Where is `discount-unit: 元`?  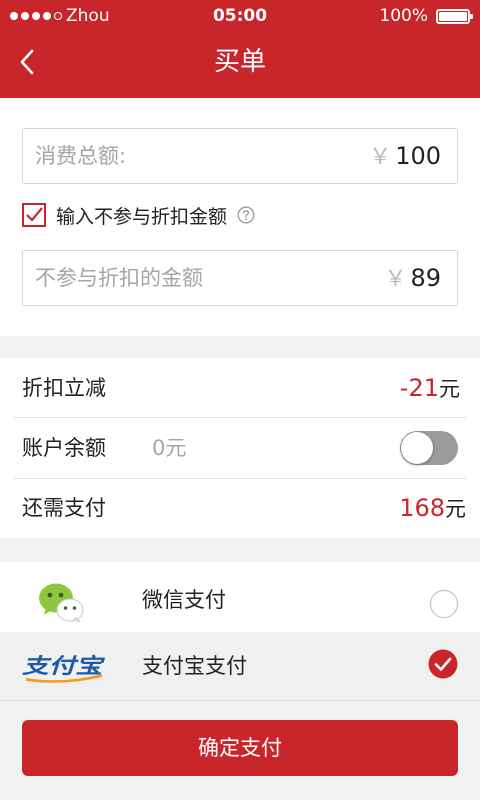
discount-unit: 元 is located at coordinates (449, 389).